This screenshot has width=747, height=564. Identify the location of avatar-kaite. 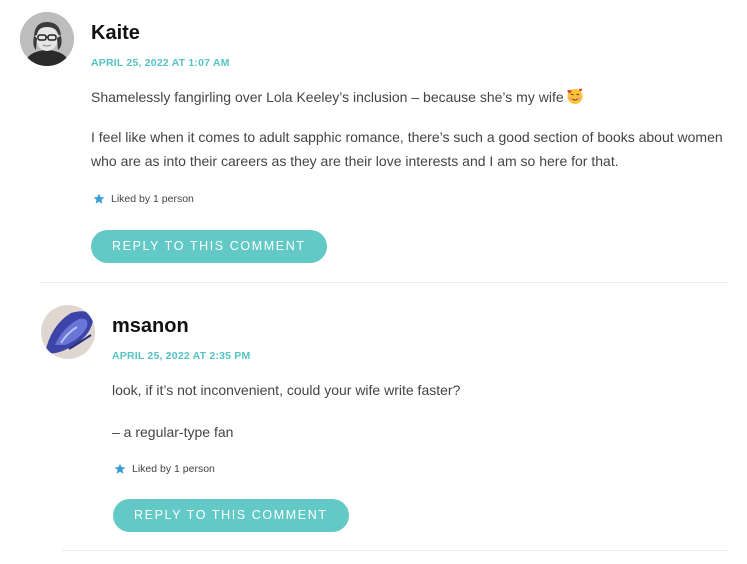
(47, 39).